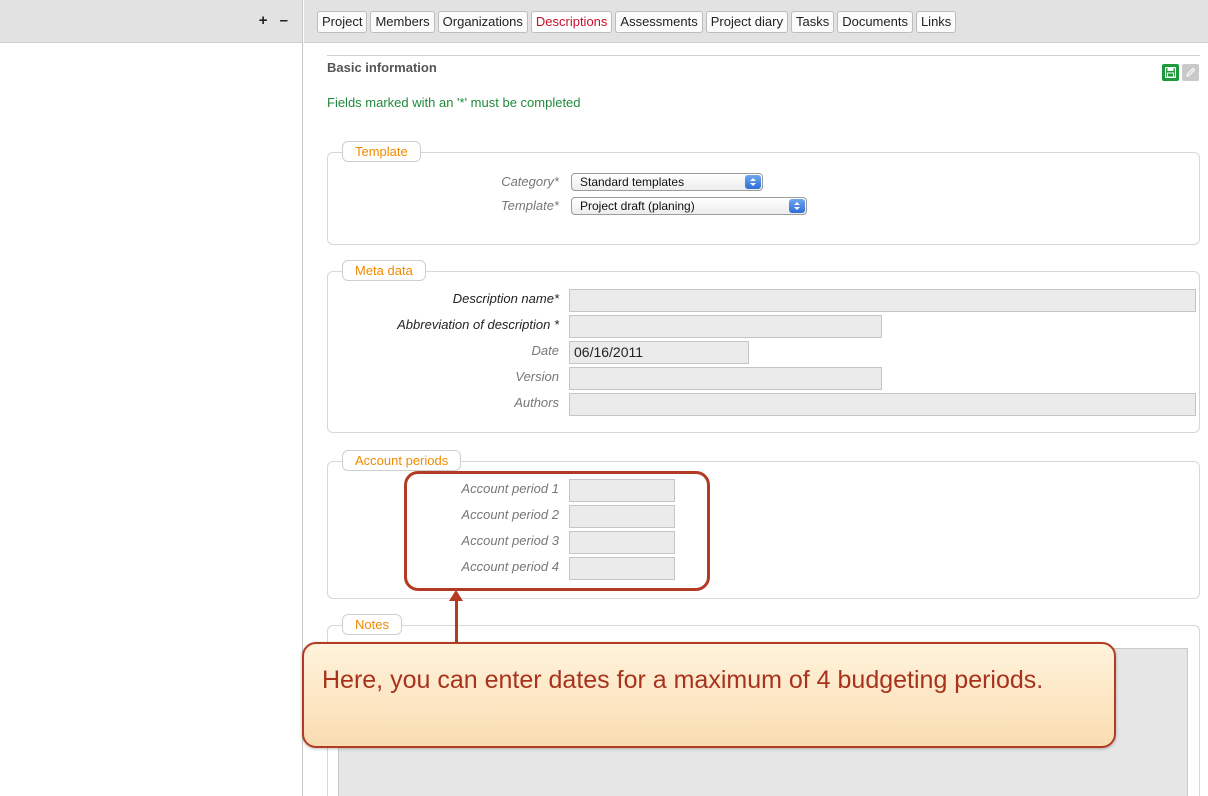 This screenshot has width=1208, height=796. What do you see at coordinates (529, 205) in the screenshot?
I see `template-label: Template*` at bounding box center [529, 205].